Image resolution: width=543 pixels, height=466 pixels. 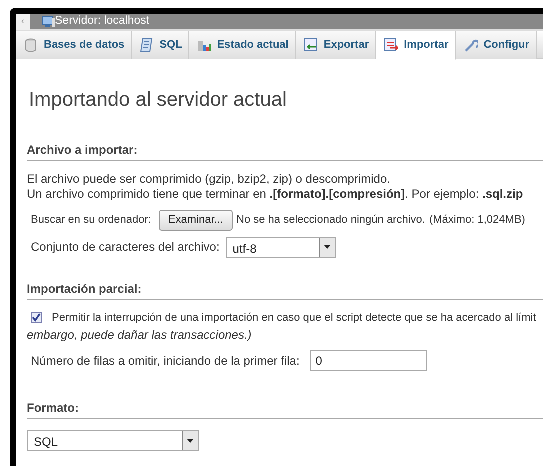 What do you see at coordinates (336, 45) in the screenshot?
I see `tab: Exportar` at bounding box center [336, 45].